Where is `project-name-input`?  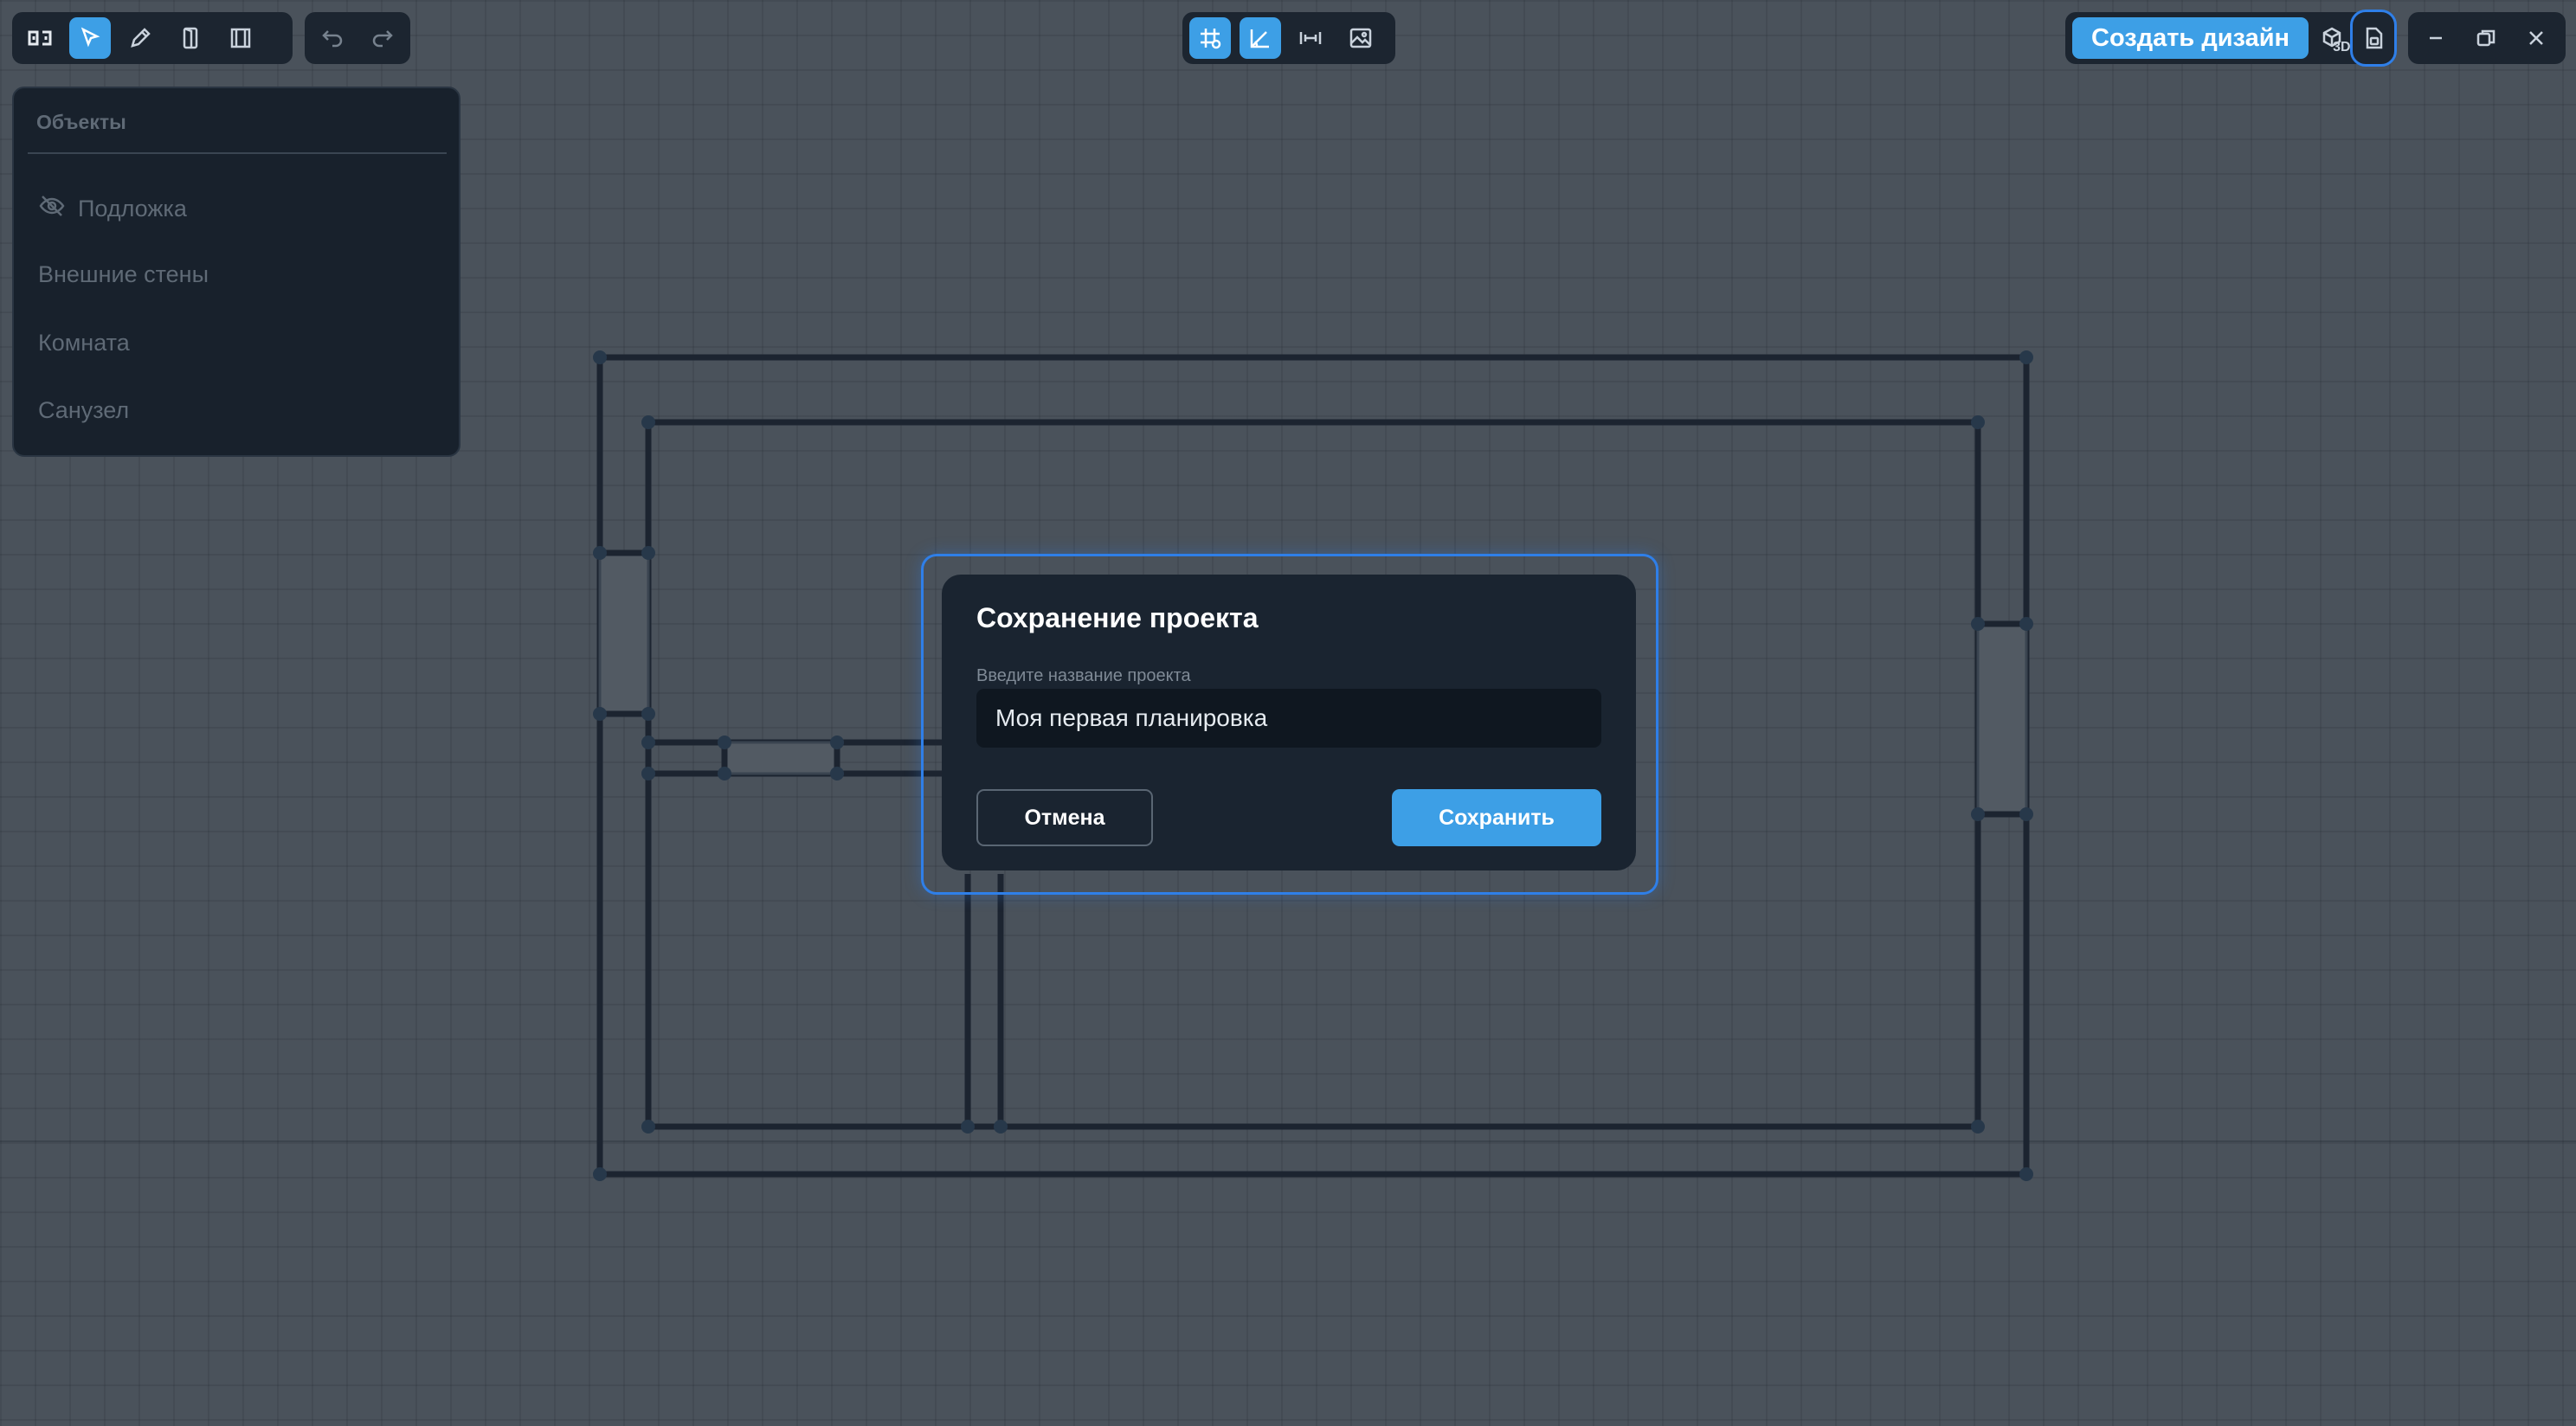
project-name-input is located at coordinates (1288, 718).